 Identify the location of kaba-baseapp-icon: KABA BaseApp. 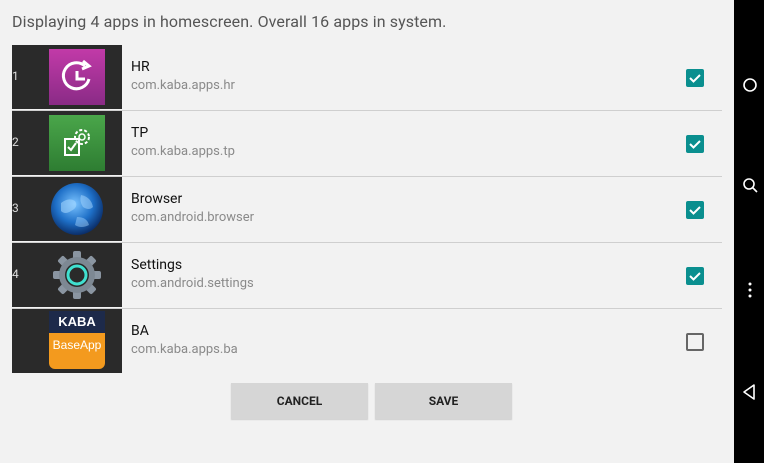
(77, 341).